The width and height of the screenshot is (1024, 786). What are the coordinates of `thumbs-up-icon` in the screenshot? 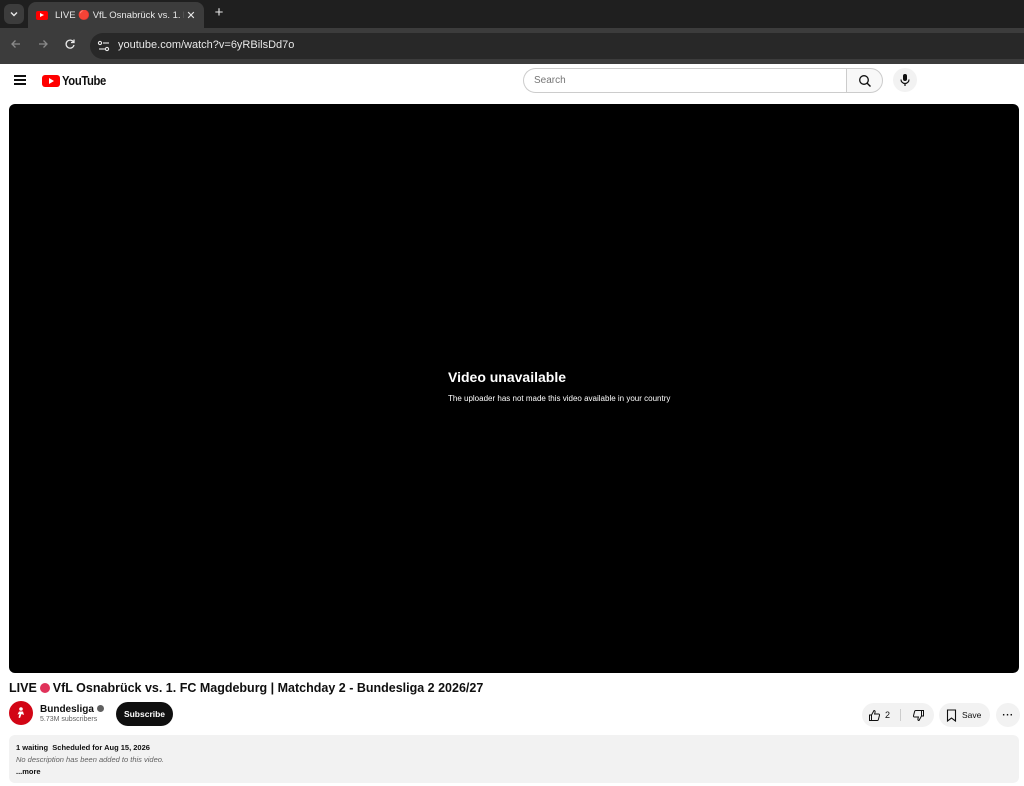 It's located at (875, 715).